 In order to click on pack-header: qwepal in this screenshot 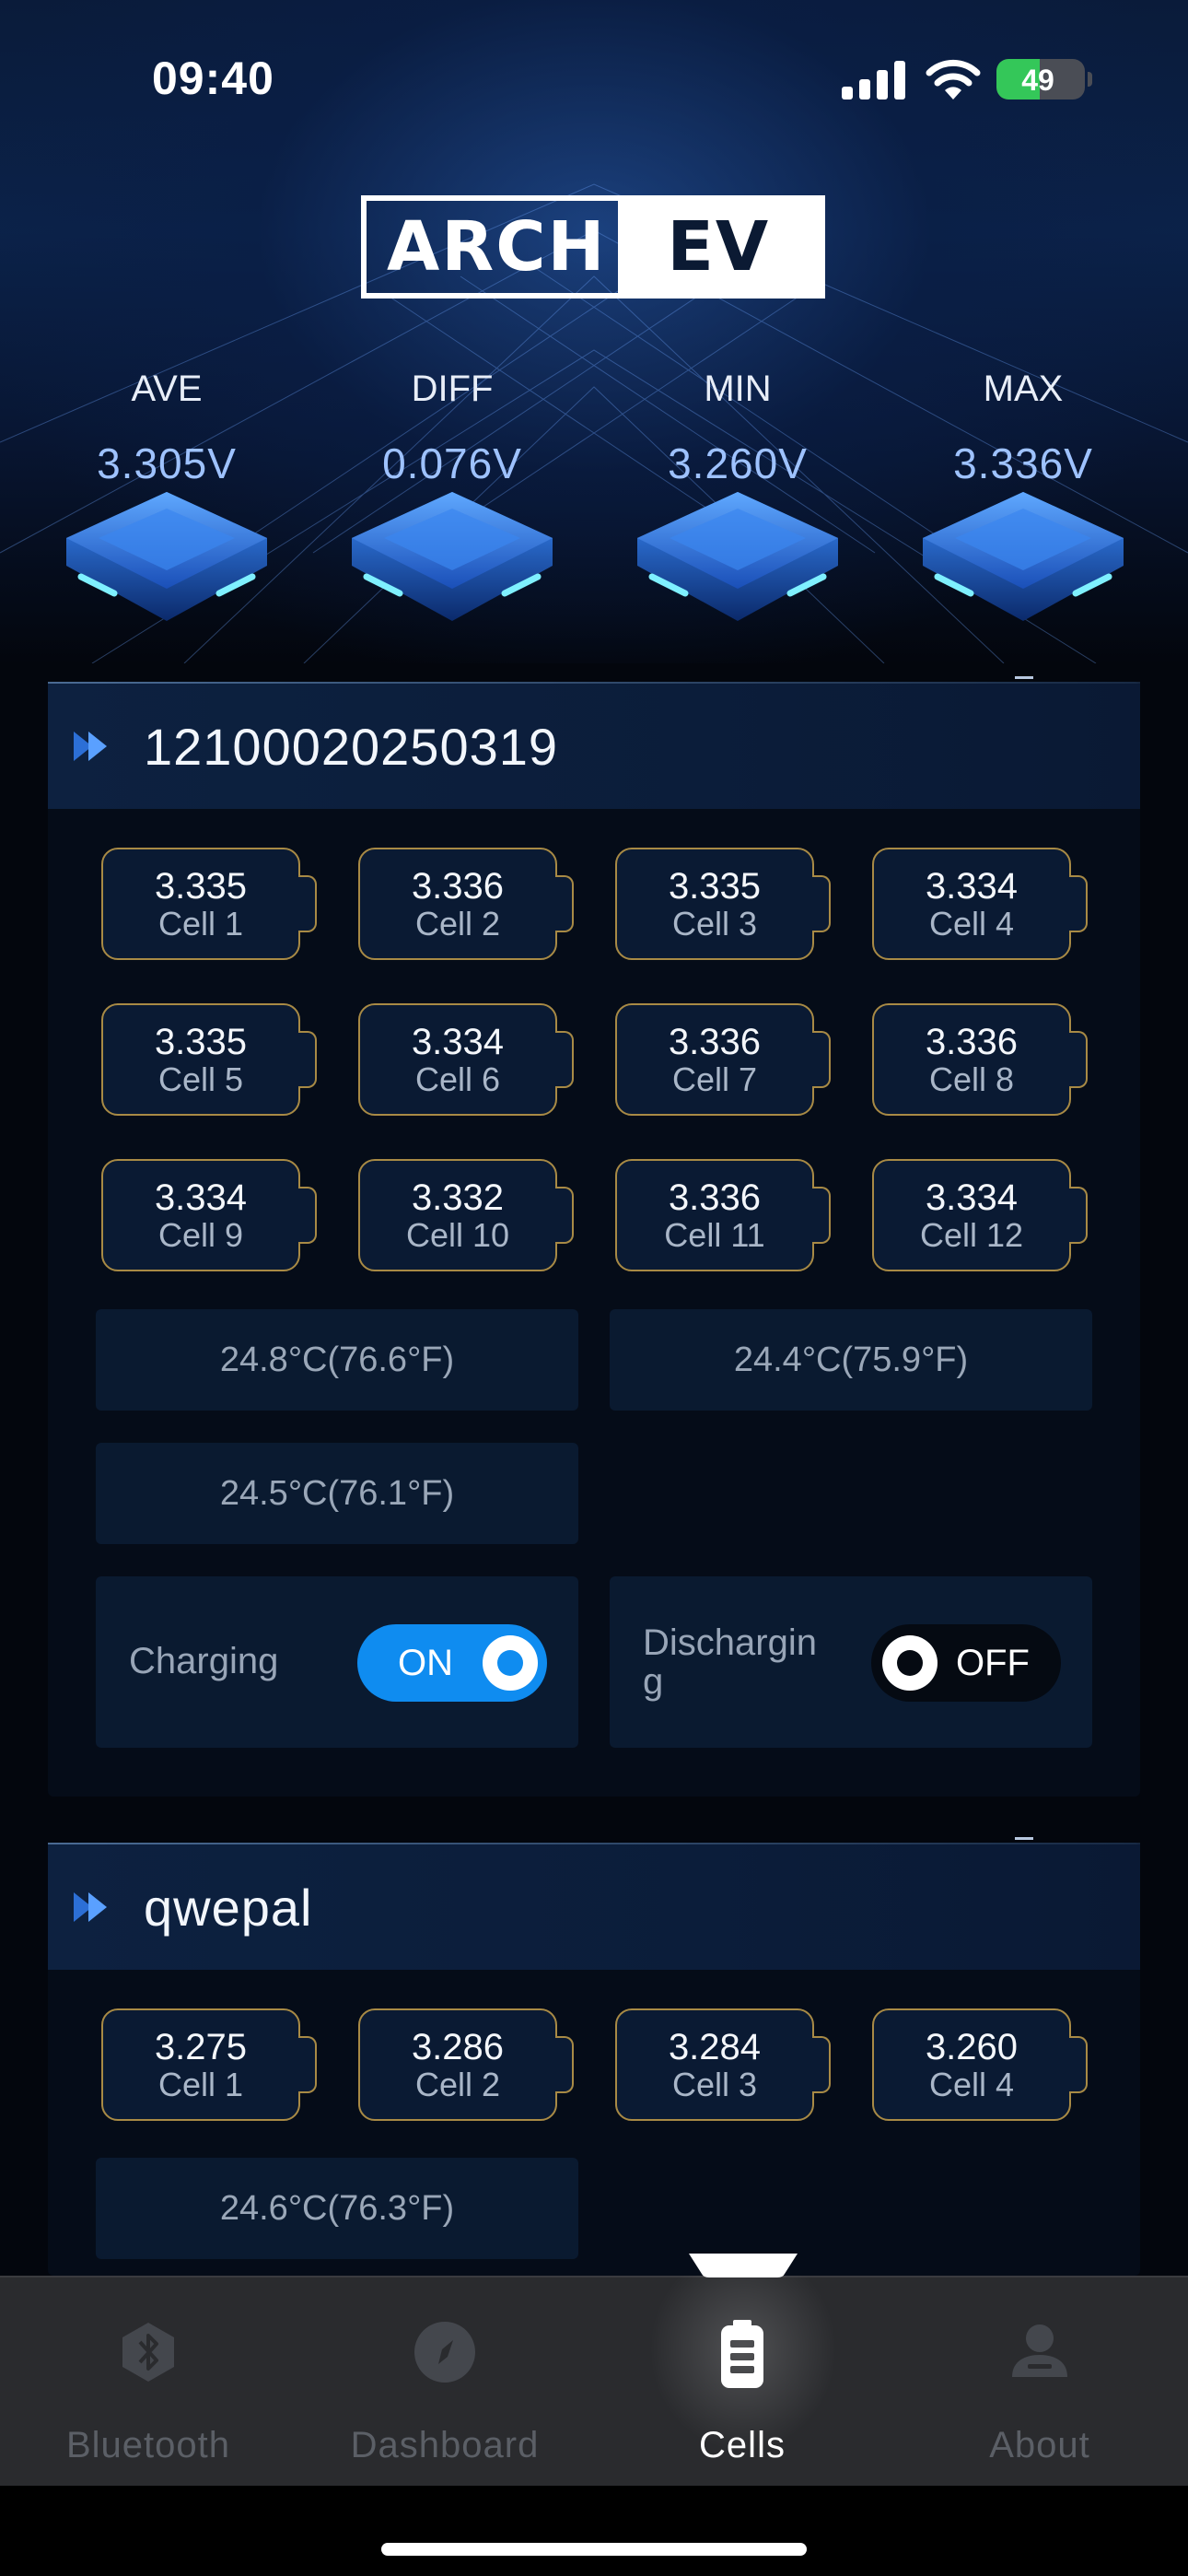, I will do `click(594, 1907)`.